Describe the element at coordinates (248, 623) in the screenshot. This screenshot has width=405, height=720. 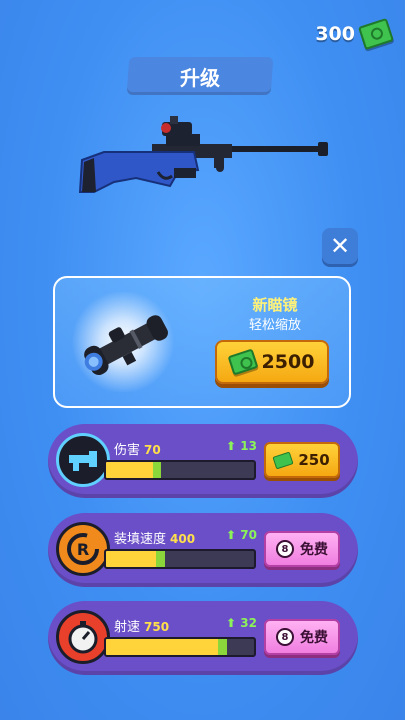
I see `upgrade-increase-value: 32` at that location.